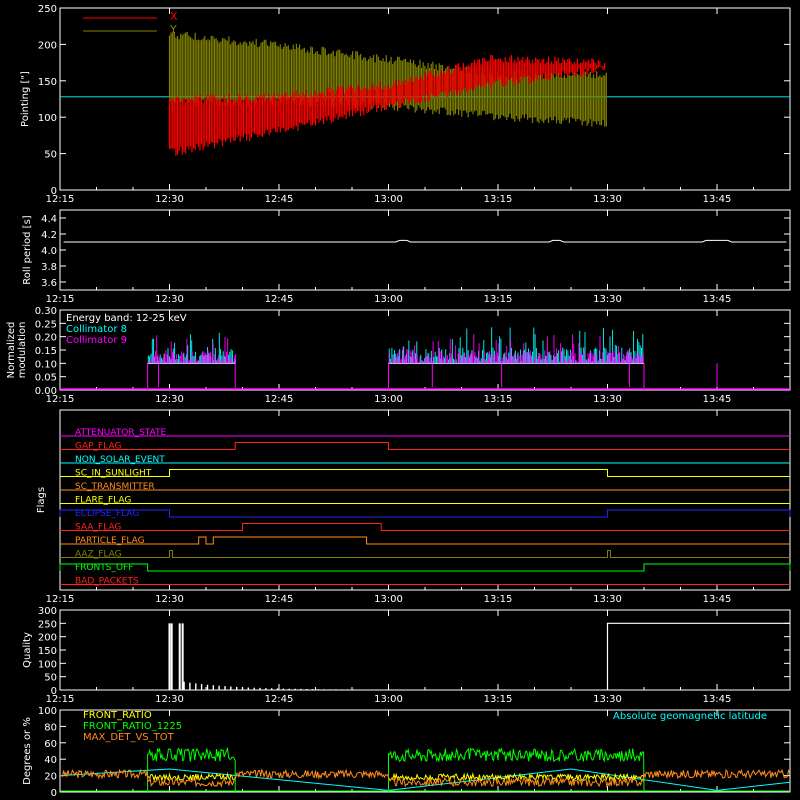 The width and height of the screenshot is (800, 800). Describe the element at coordinates (173, 29) in the screenshot. I see `legend-label-y: Y` at that location.